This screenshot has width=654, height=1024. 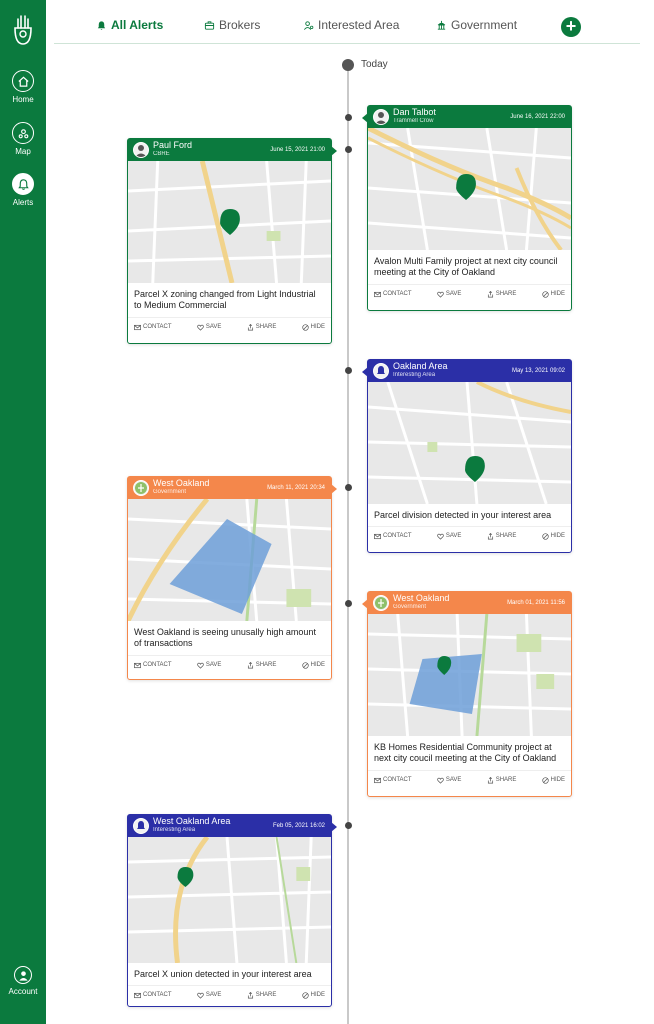 What do you see at coordinates (232, 150) in the screenshot?
I see `card-header: Paul Ford CBRE June 15, 2021 21:00` at bounding box center [232, 150].